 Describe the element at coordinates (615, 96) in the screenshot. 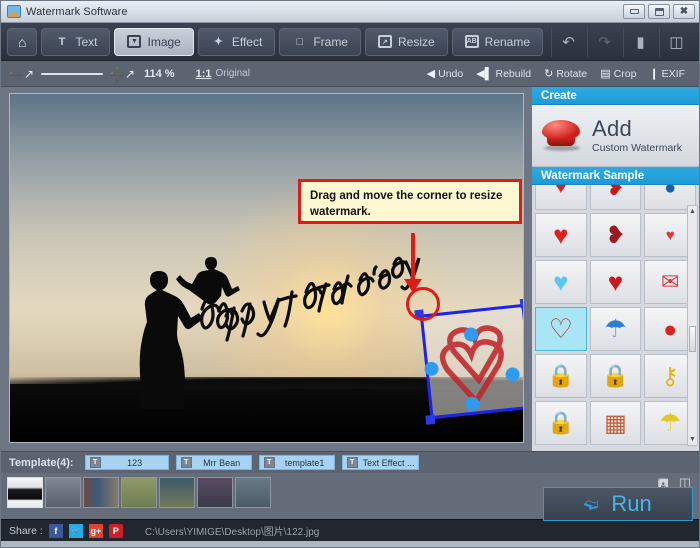

I see `create-section-header: Create` at that location.